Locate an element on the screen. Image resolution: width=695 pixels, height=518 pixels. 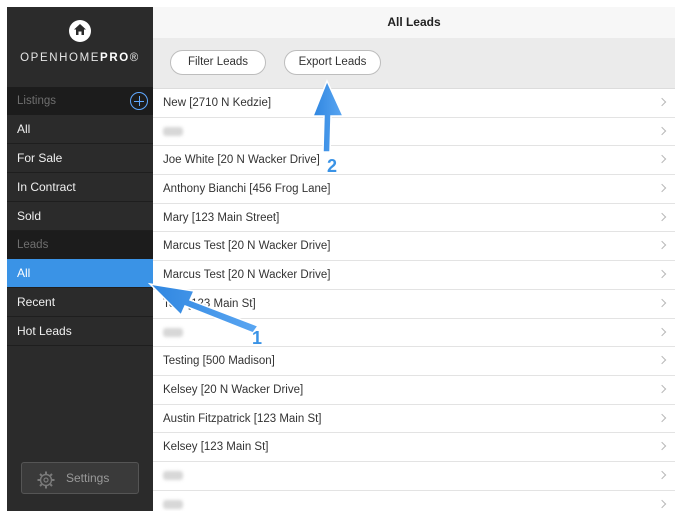
lead-row: New [2710 N Kedzie] is located at coordinates (414, 103).